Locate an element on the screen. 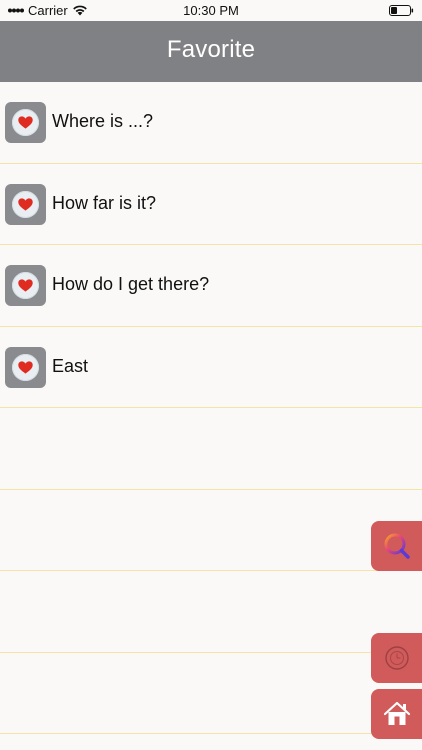 Image resolution: width=422 pixels, height=750 pixels. navigation-bar: Favorite is located at coordinates (211, 51).